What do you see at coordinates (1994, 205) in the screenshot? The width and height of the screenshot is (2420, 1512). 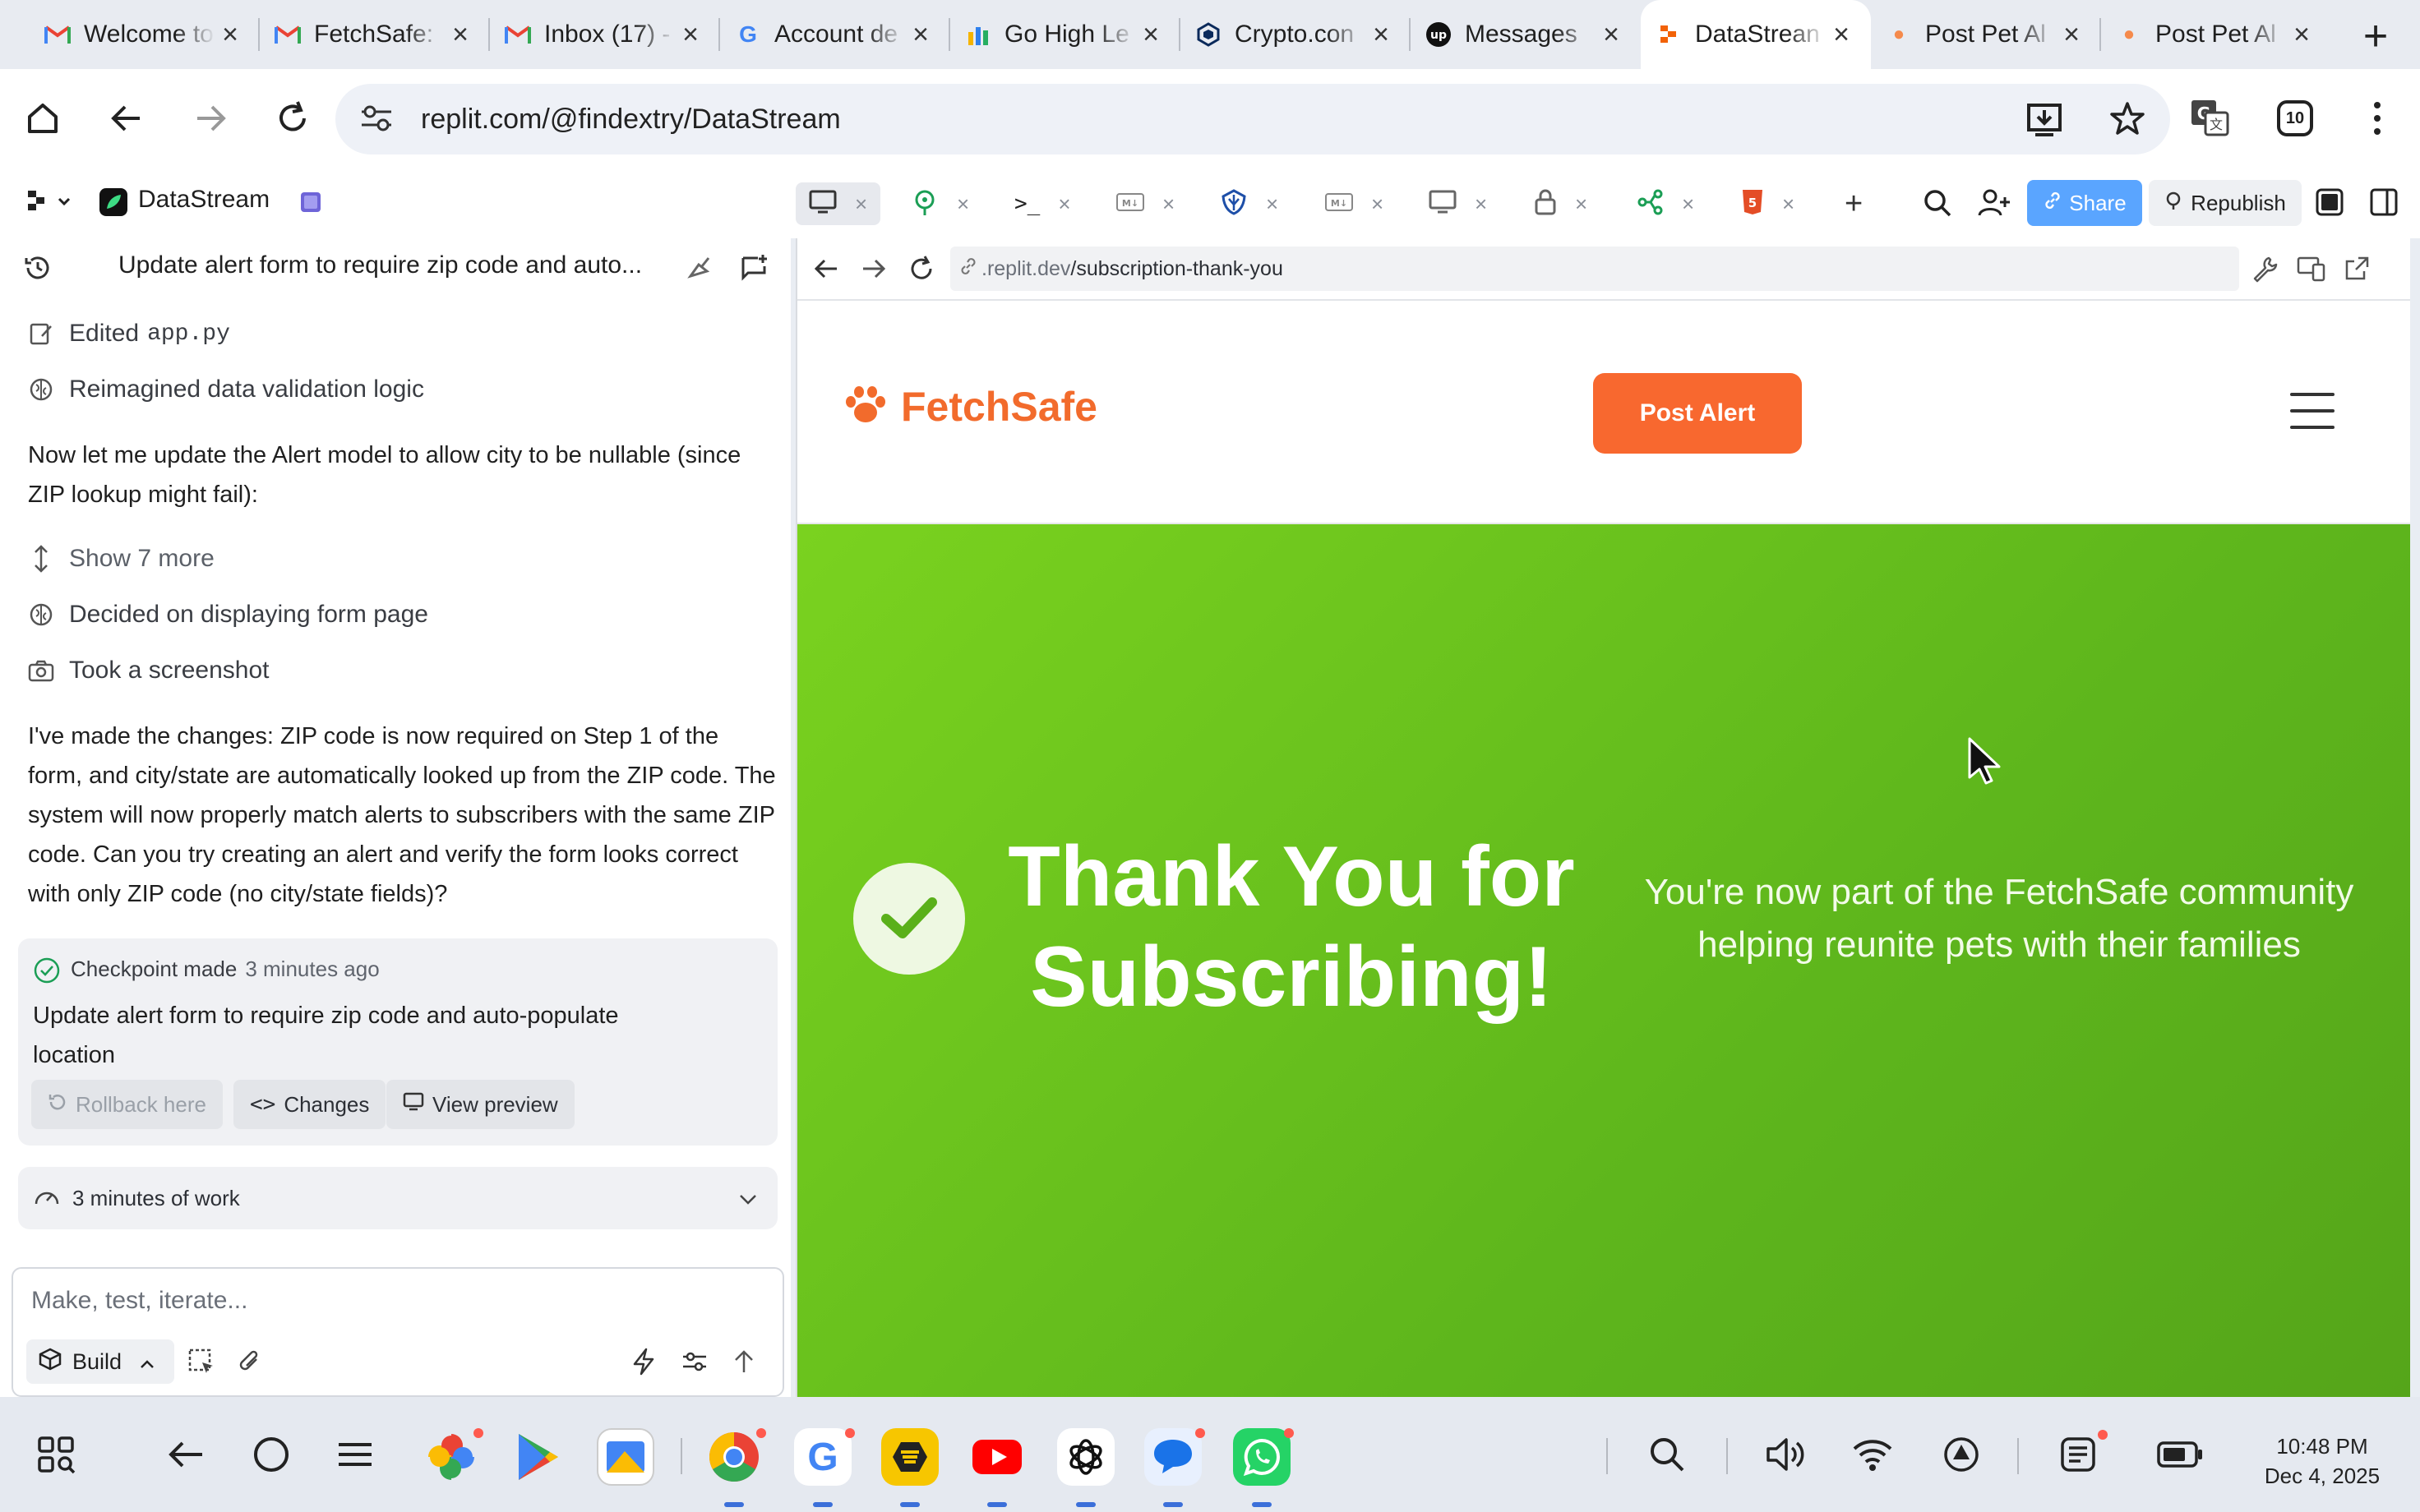 I see `invite-user-icon` at bounding box center [1994, 205].